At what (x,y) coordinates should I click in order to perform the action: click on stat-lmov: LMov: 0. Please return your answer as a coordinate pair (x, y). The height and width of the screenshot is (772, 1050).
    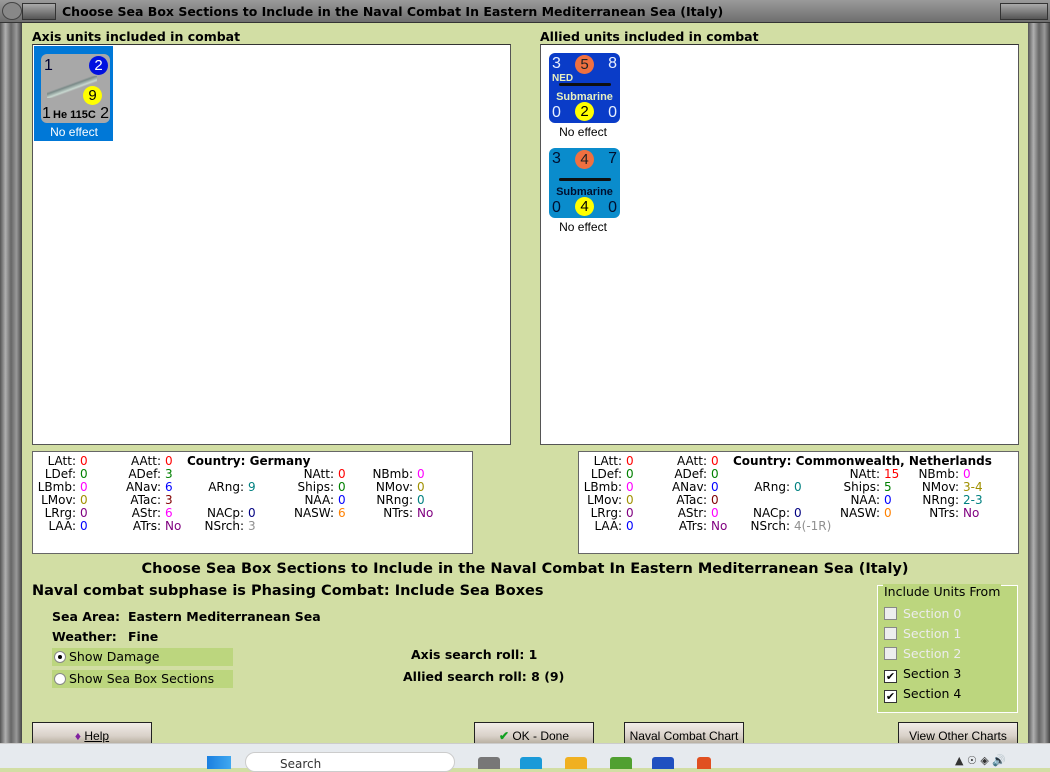
    Looking at the image, I should click on (593, 500).